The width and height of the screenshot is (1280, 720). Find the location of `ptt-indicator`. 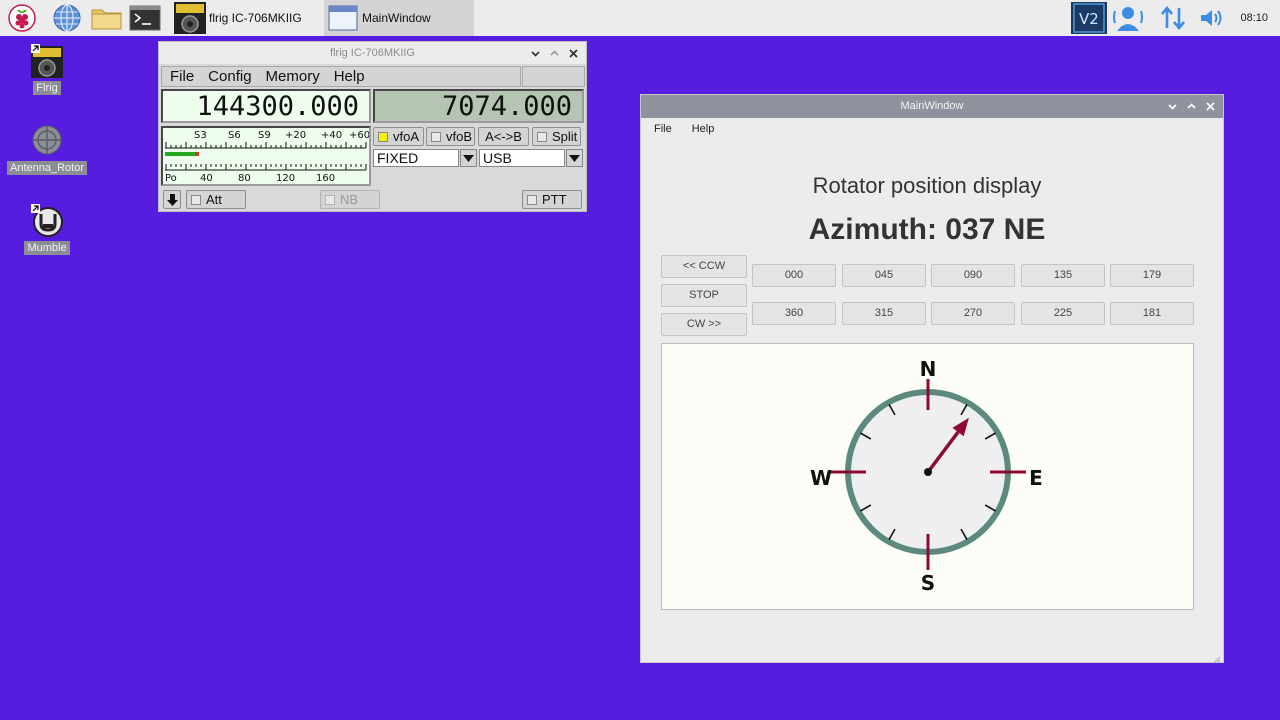

ptt-indicator is located at coordinates (532, 199).